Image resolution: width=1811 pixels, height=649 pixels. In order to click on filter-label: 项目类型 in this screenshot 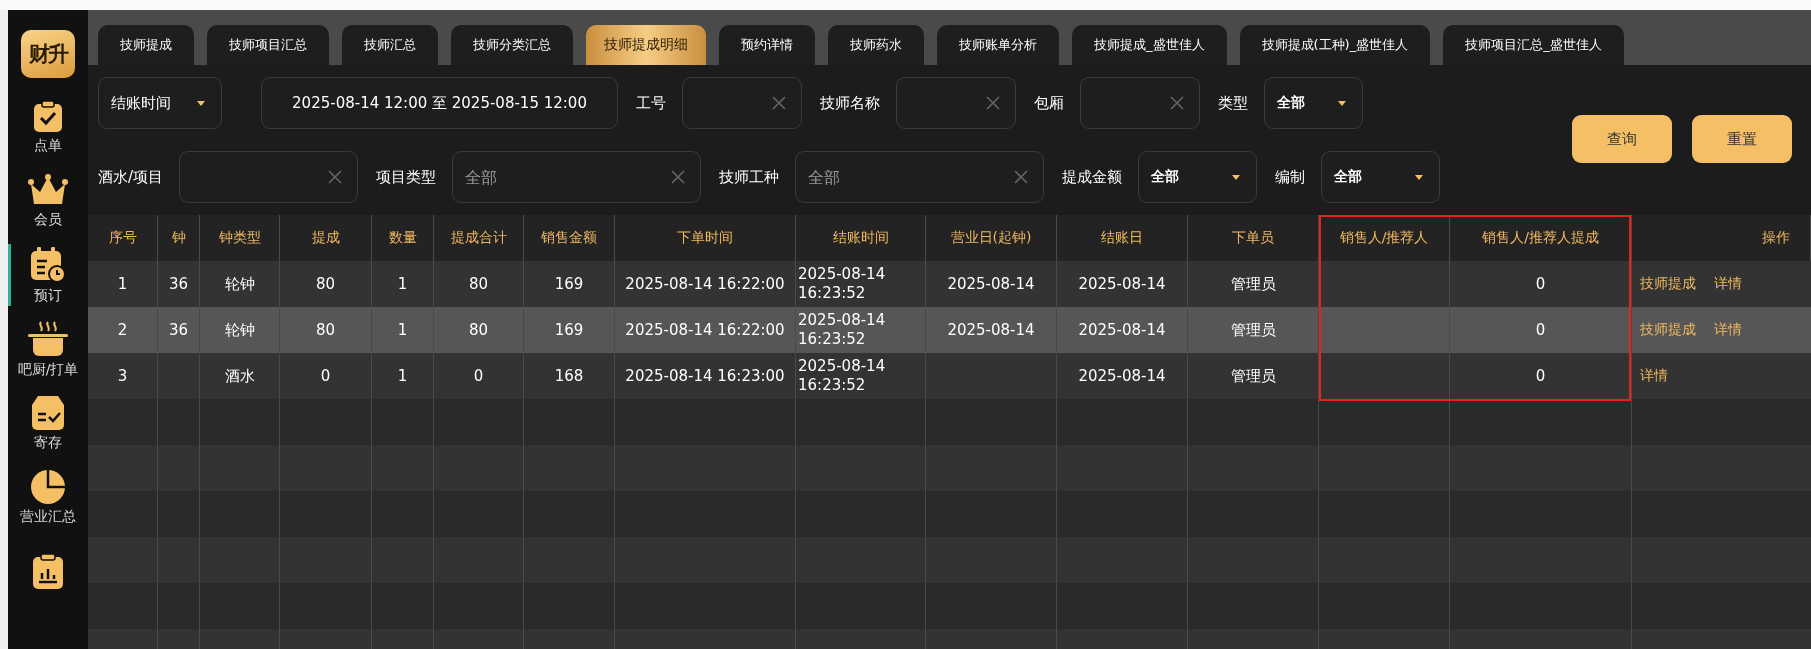, I will do `click(406, 177)`.